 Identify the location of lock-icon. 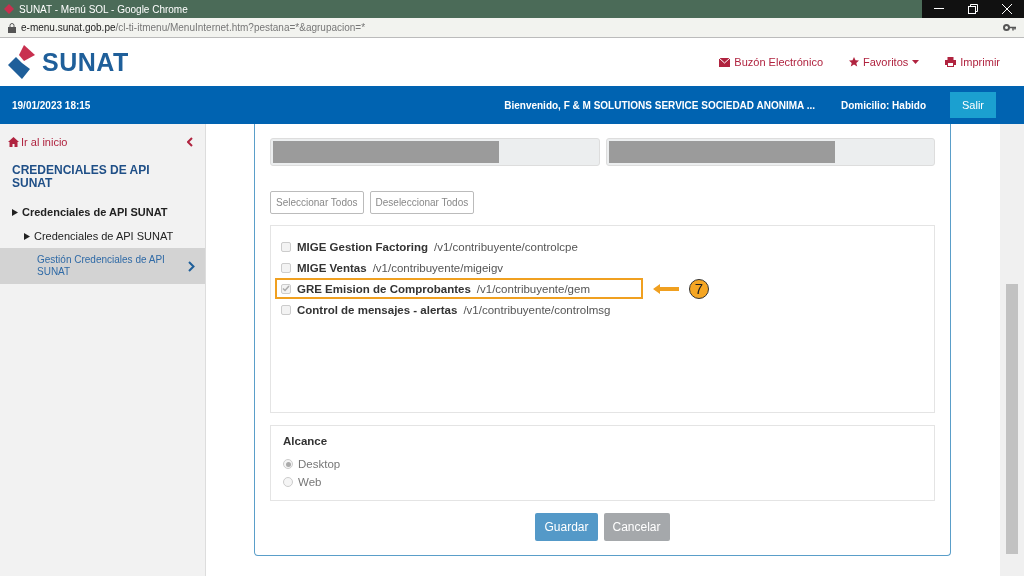
(12, 27).